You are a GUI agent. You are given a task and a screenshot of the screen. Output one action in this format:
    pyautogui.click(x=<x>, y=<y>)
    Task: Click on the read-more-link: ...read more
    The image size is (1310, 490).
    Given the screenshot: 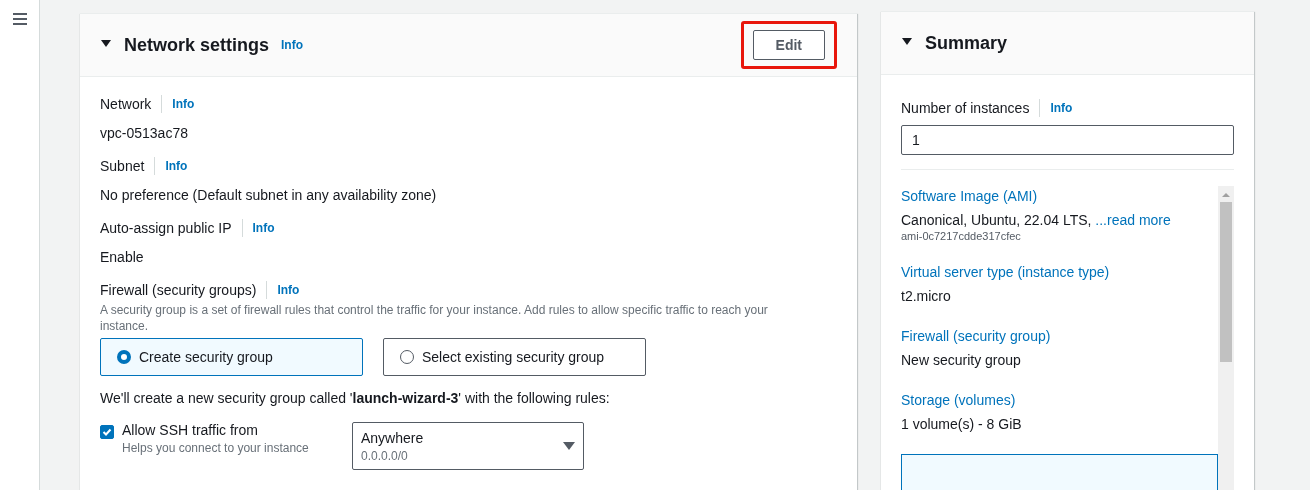 What is the action you would take?
    pyautogui.click(x=1133, y=220)
    